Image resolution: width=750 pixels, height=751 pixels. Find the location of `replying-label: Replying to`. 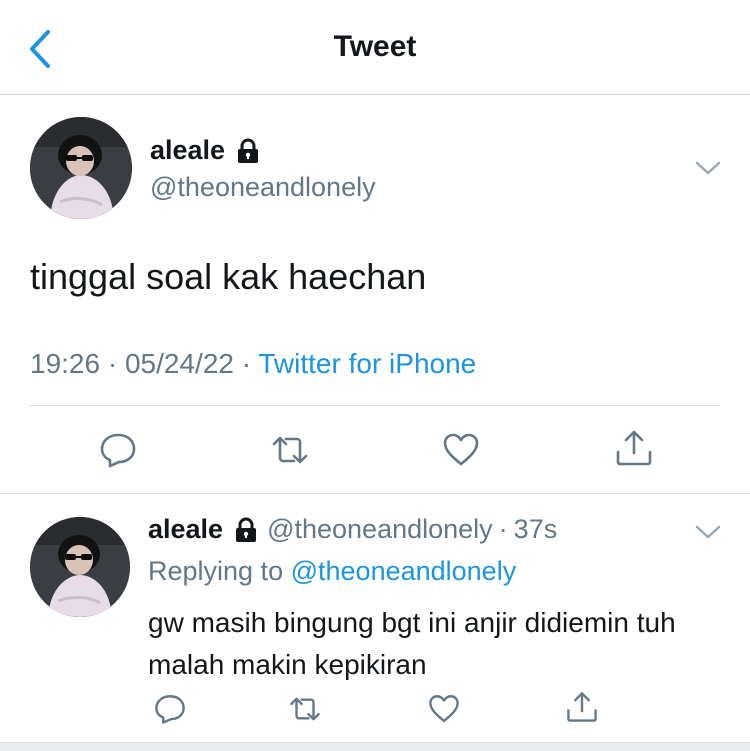

replying-label: Replying to is located at coordinates (216, 571).